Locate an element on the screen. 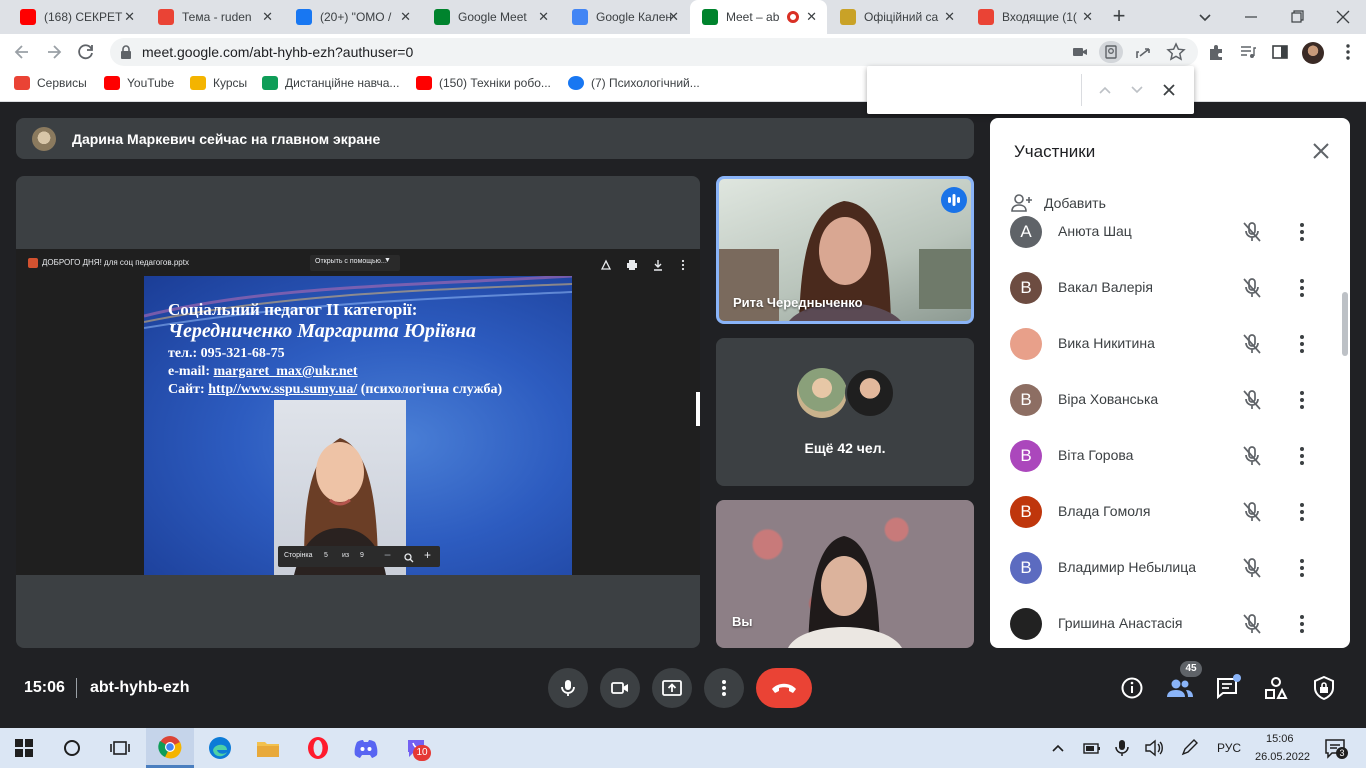  browser-tab: (168) СЕКРЕТ ✕ is located at coordinates (76, 17).